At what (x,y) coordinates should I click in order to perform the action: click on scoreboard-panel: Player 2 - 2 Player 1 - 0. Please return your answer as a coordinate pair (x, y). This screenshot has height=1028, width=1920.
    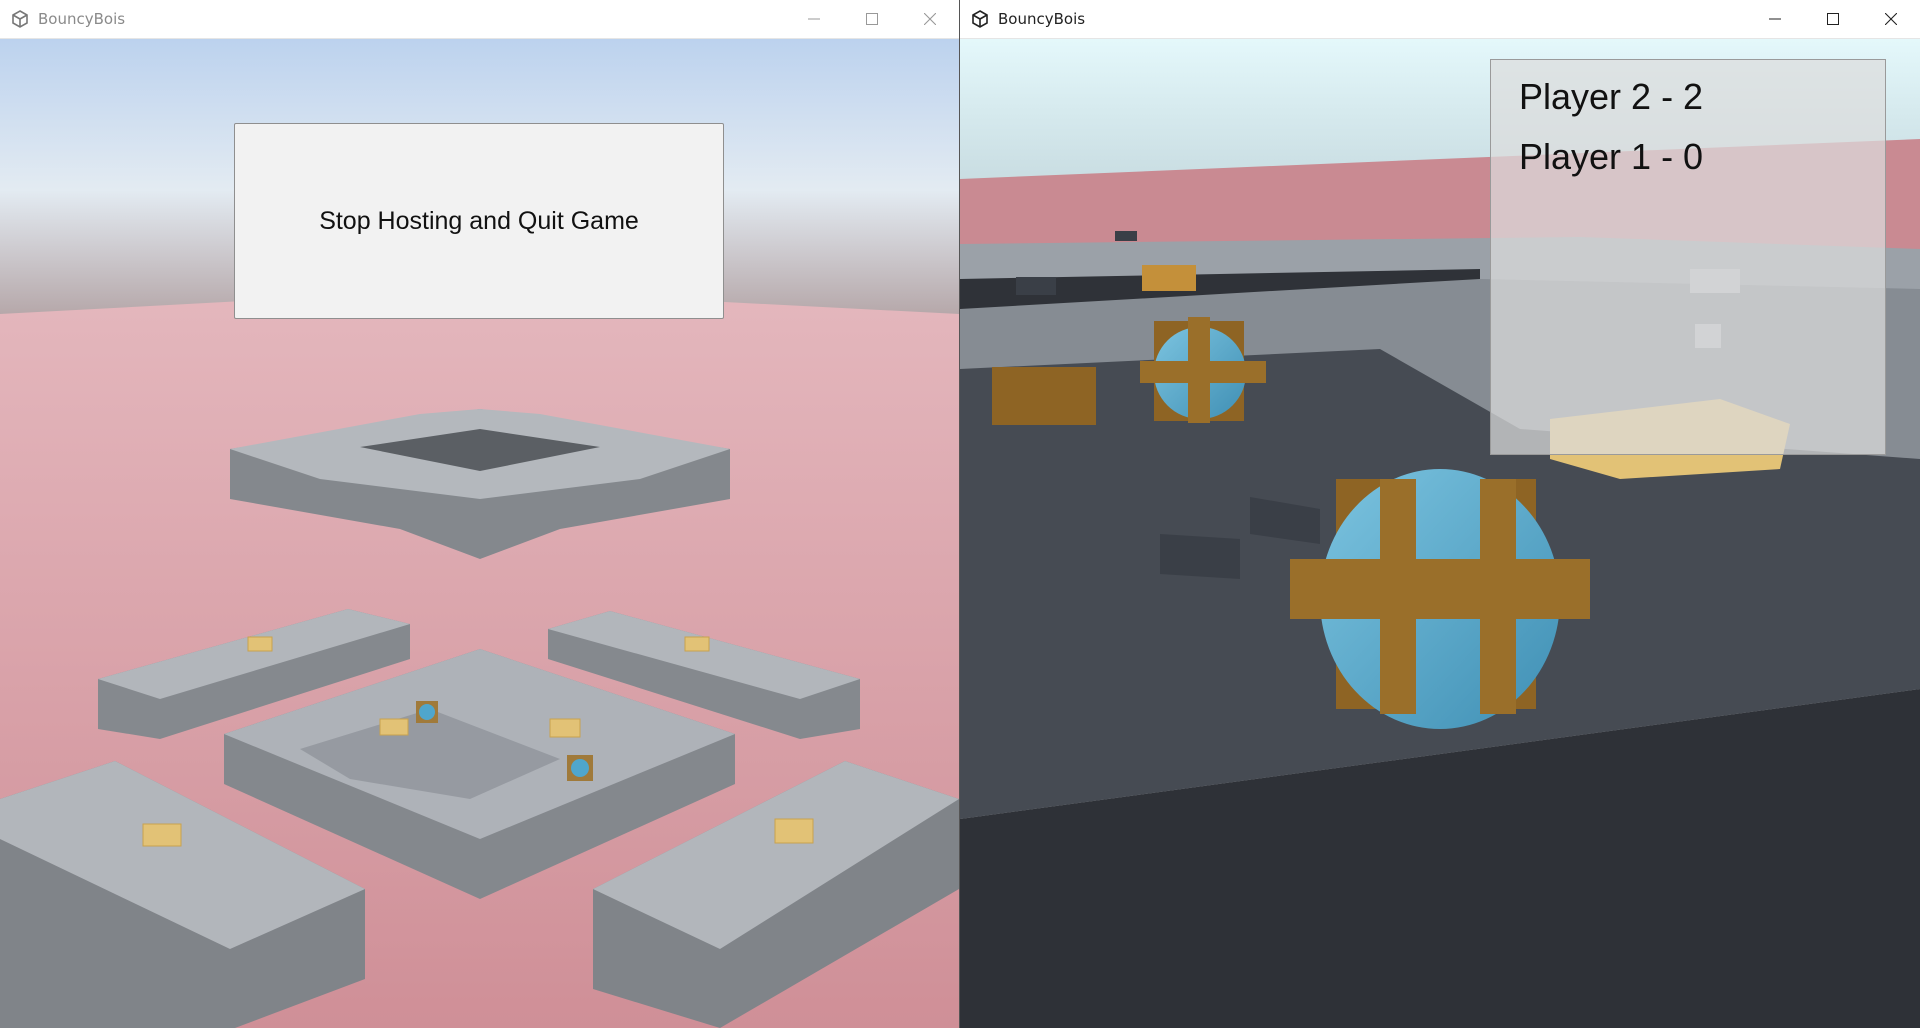
    Looking at the image, I should click on (1688, 257).